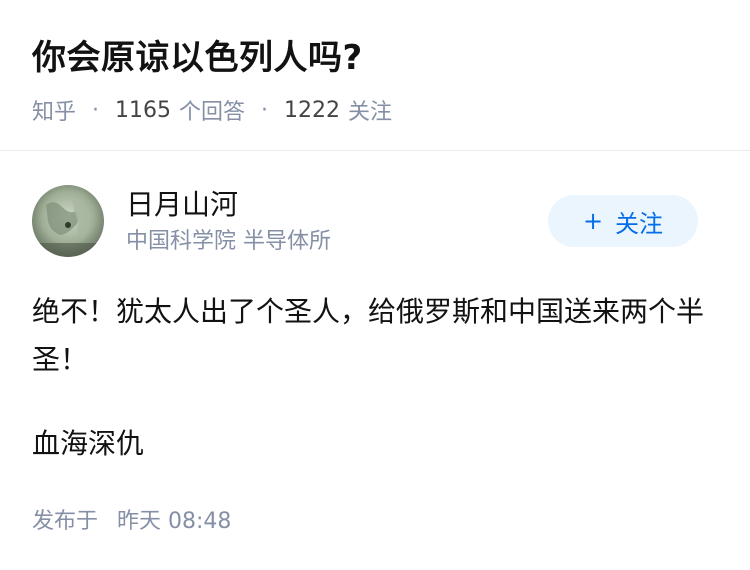 The width and height of the screenshot is (750, 570). I want to click on author-org: 中国科学院 半导体所, so click(228, 241).